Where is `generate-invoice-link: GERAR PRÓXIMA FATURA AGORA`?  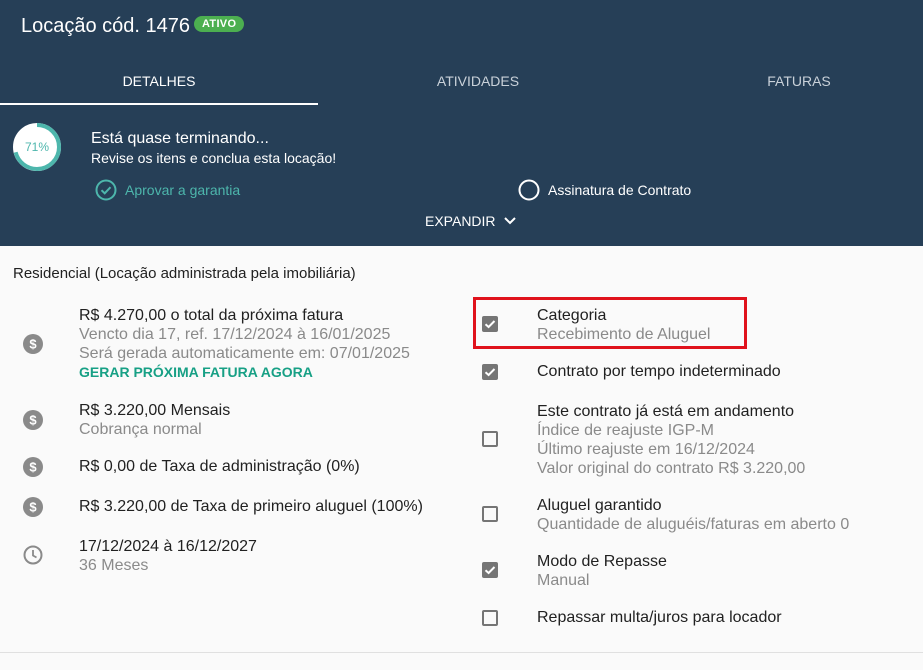 generate-invoice-link: GERAR PRÓXIMA FATURA AGORA is located at coordinates (269, 372).